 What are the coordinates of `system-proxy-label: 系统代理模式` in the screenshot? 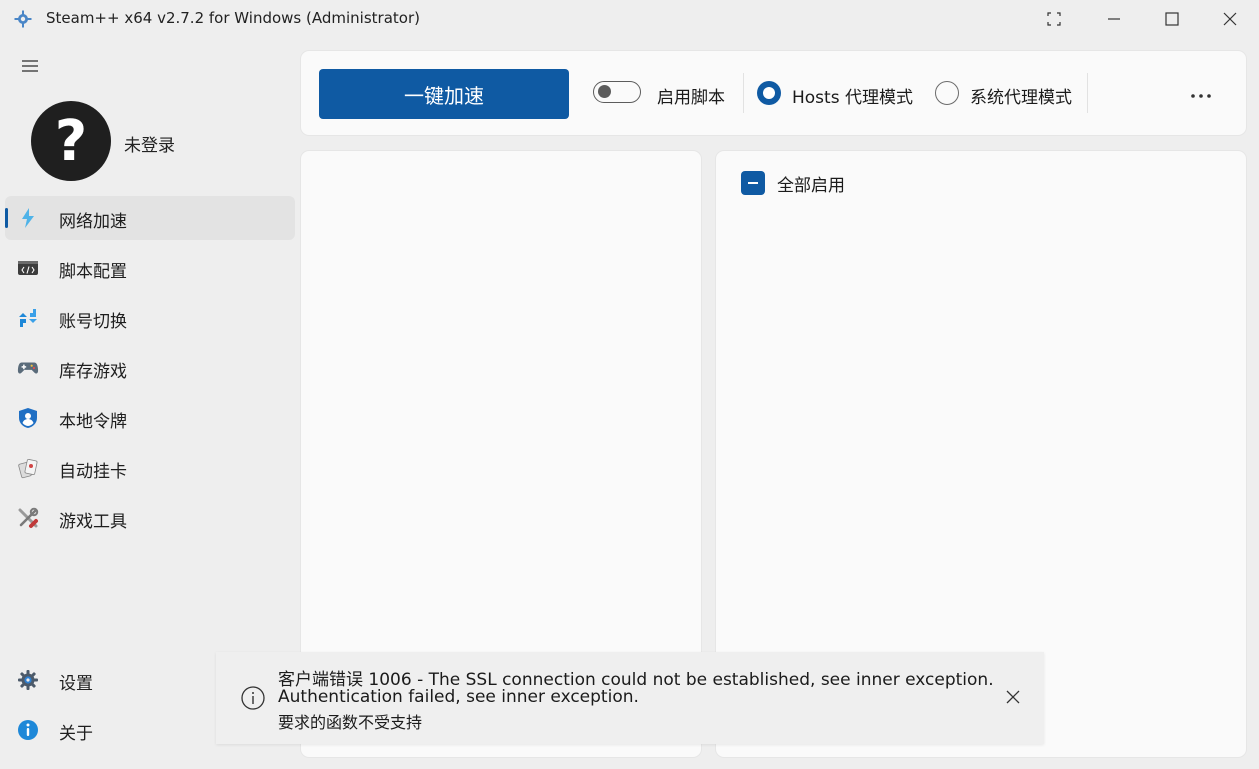 It's located at (1021, 95).